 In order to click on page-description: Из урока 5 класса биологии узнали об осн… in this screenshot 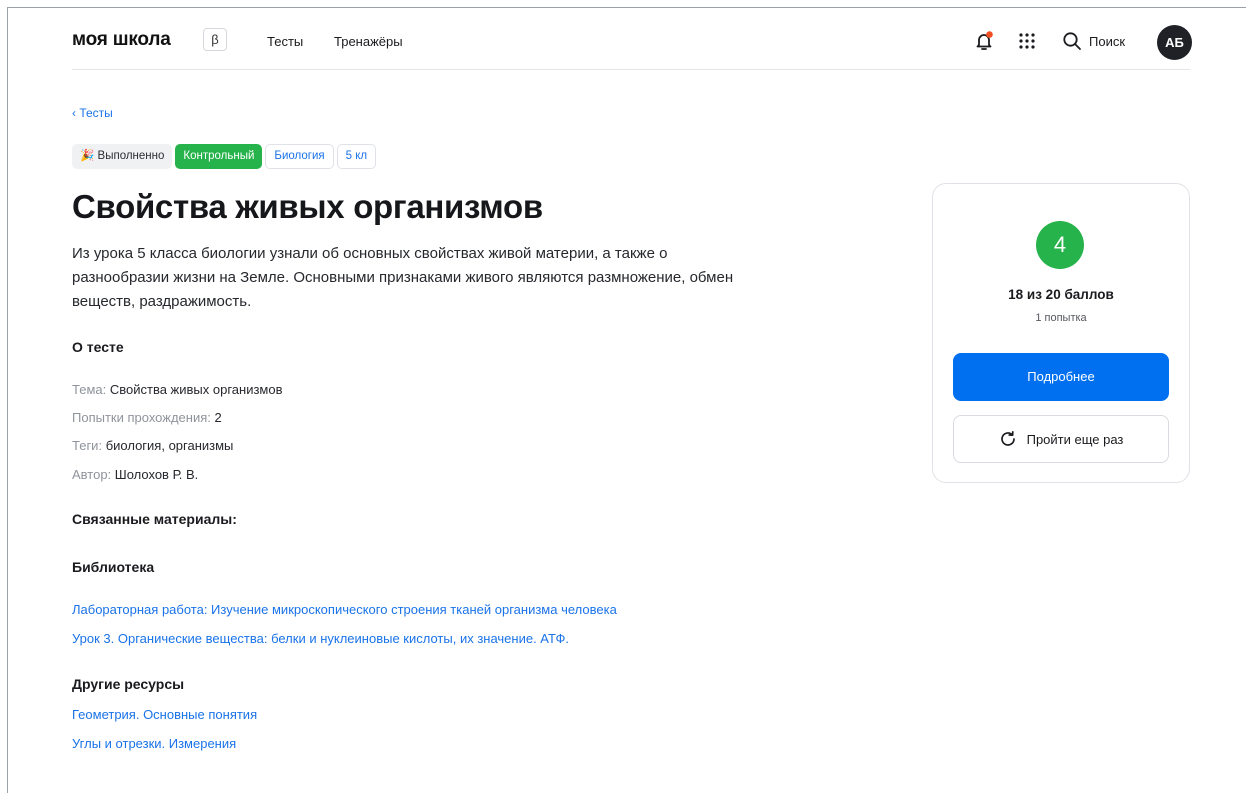, I will do `click(403, 277)`.